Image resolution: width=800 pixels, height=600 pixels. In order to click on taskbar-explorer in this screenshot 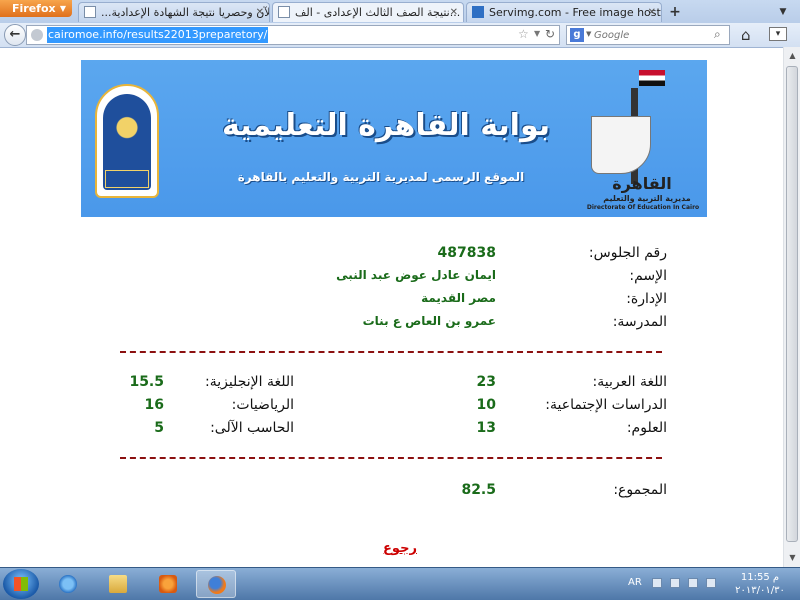, I will do `click(118, 584)`.